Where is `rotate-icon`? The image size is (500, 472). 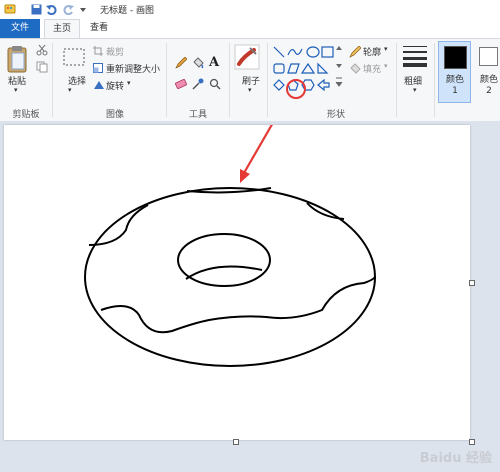 rotate-icon is located at coordinates (99, 86).